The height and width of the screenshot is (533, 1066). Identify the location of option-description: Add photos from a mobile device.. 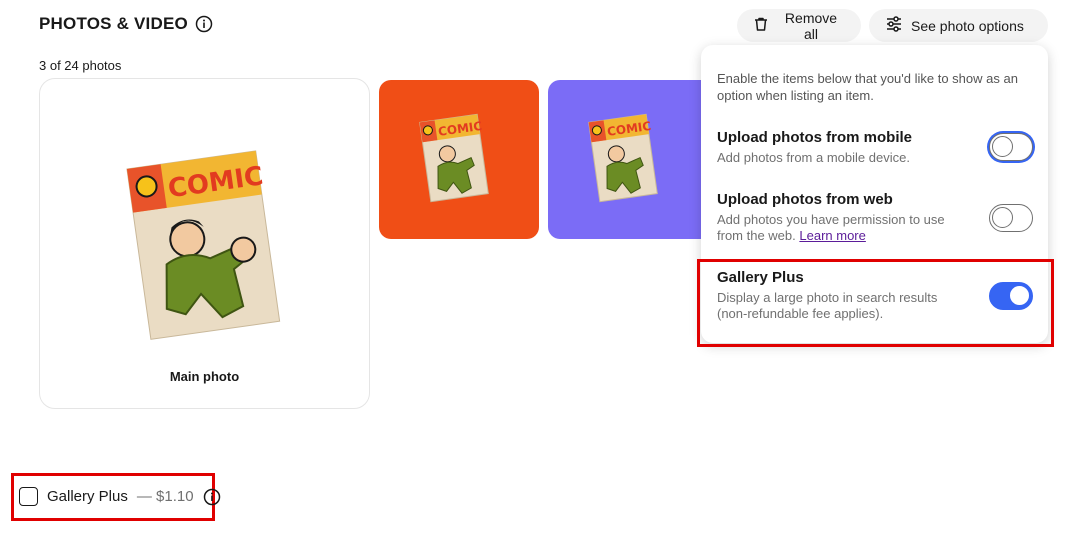
(813, 157).